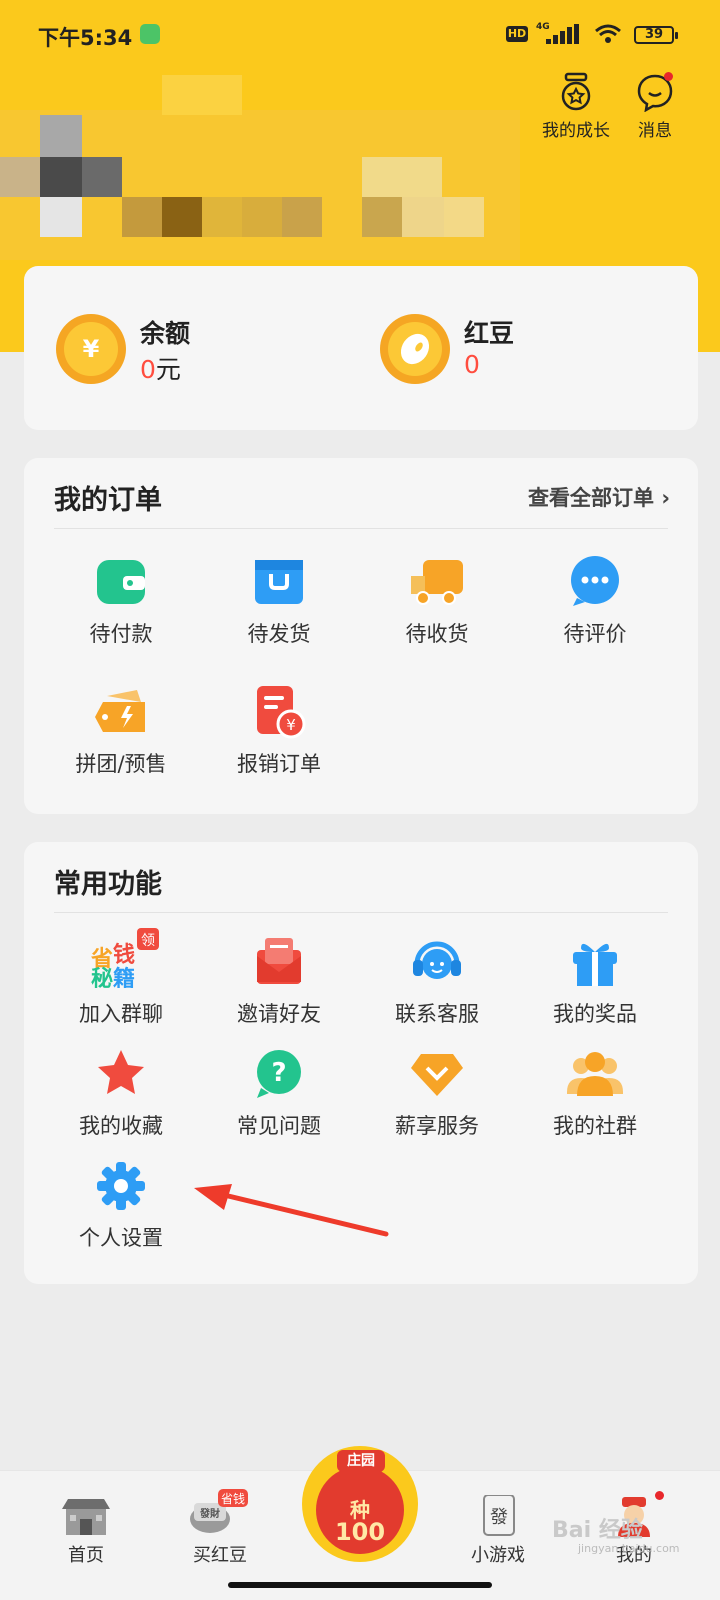 The width and height of the screenshot is (720, 1600). I want to click on question-icon: ?, so click(279, 1074).